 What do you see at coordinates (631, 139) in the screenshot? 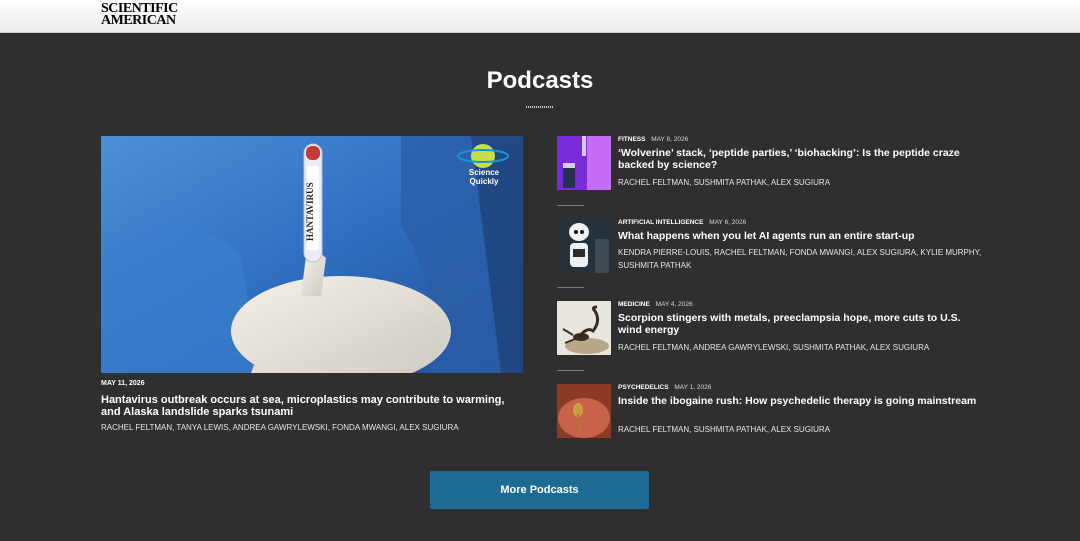
I see `item-category: FITNESS` at bounding box center [631, 139].